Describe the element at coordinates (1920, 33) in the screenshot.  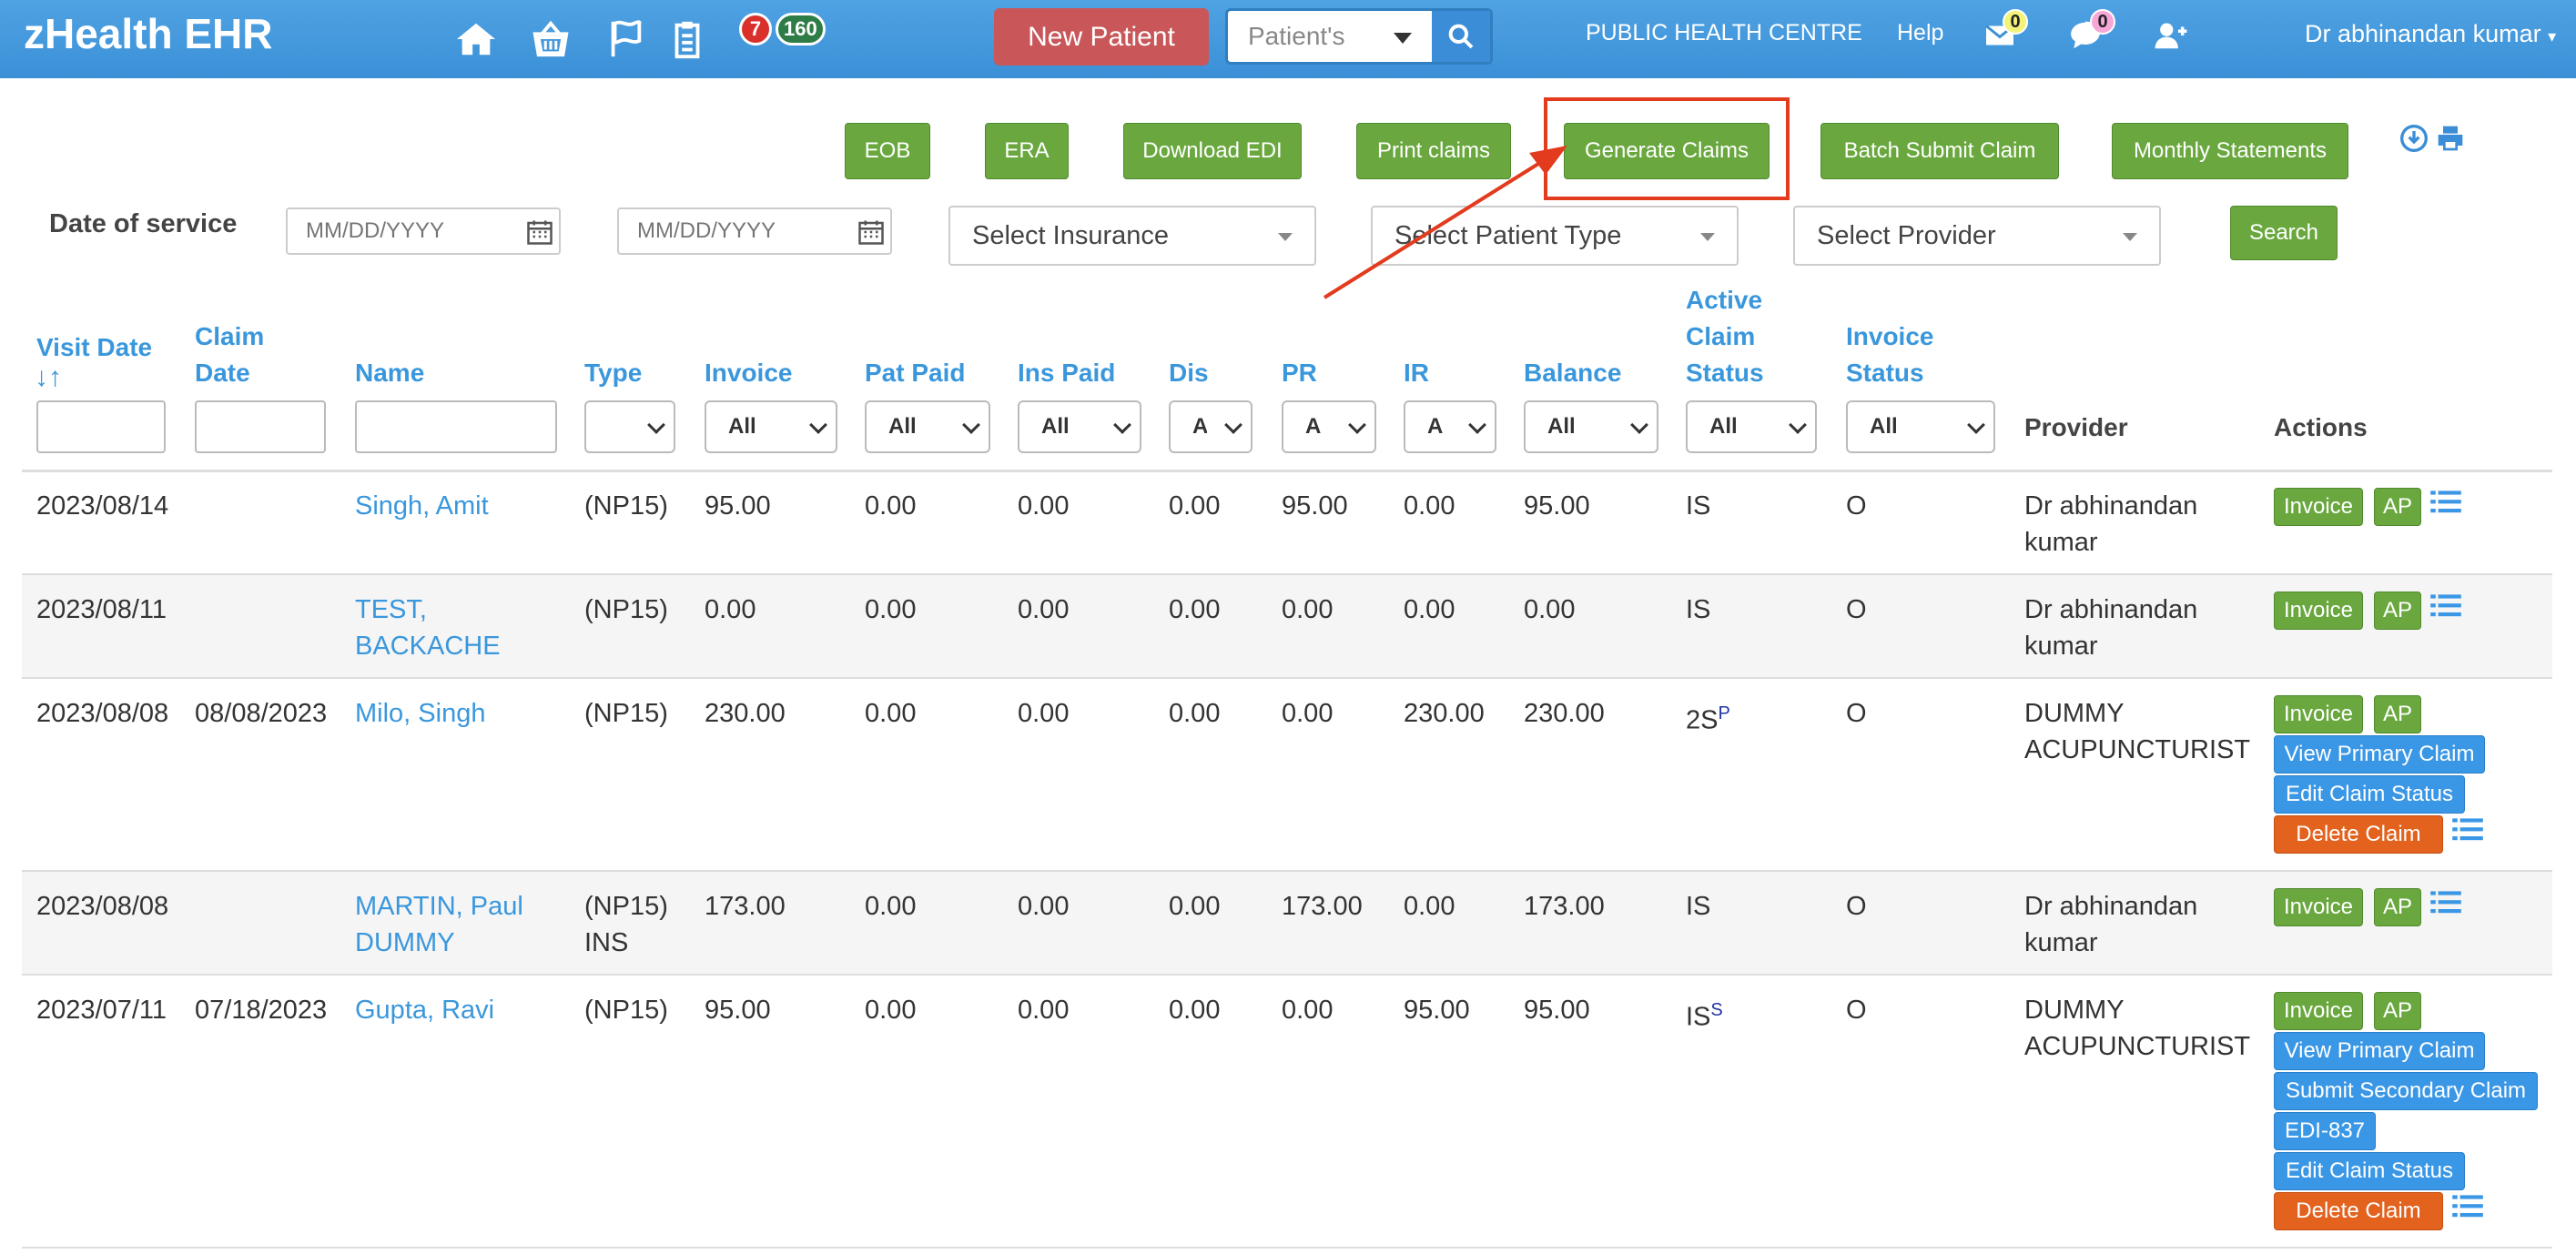
I see `help-link: Help` at that location.